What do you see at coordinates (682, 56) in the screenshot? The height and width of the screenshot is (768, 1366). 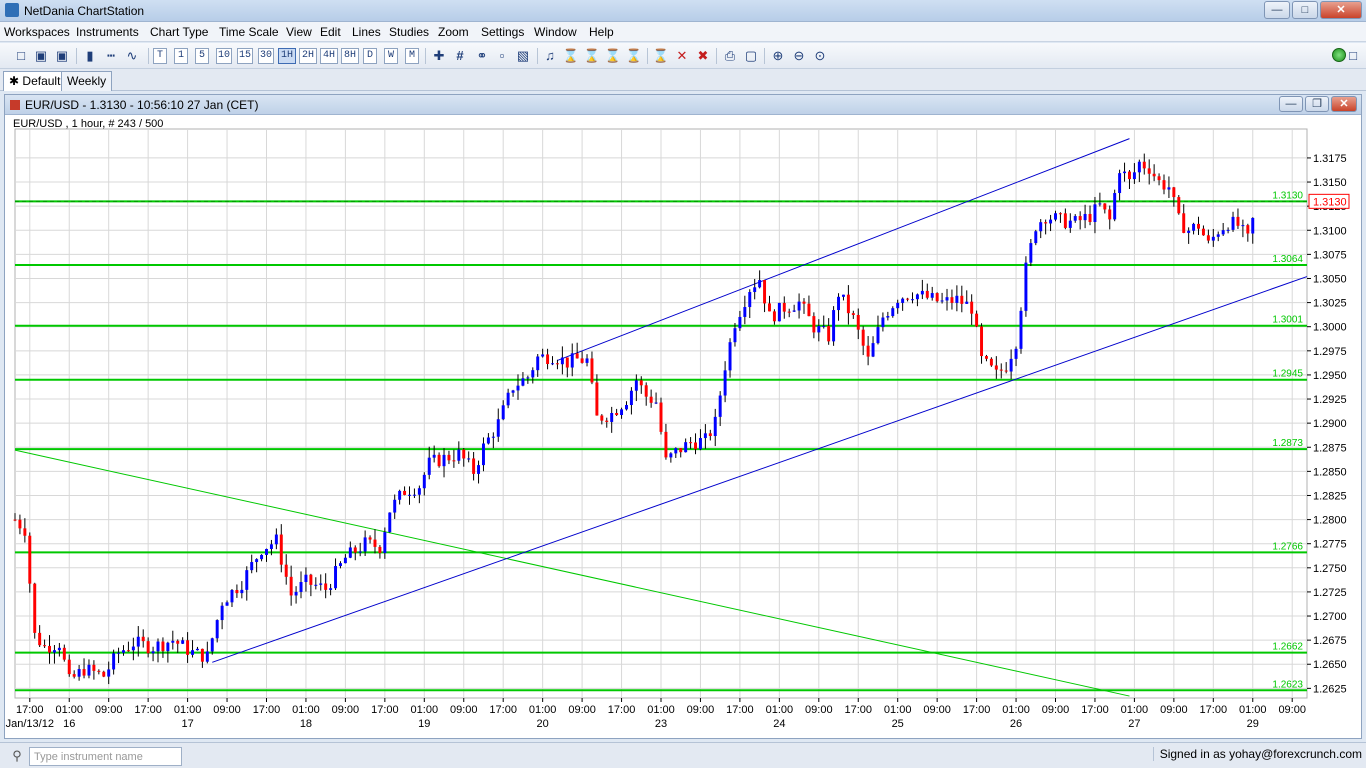 I see `delete-icon: ✕` at bounding box center [682, 56].